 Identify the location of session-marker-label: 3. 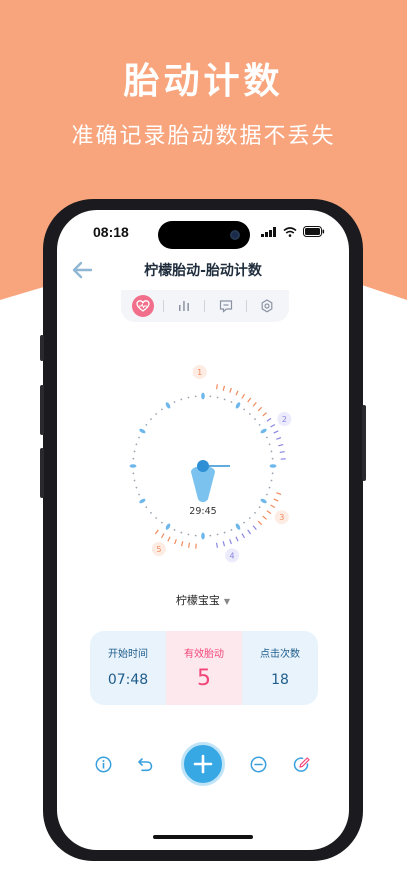
(281, 517).